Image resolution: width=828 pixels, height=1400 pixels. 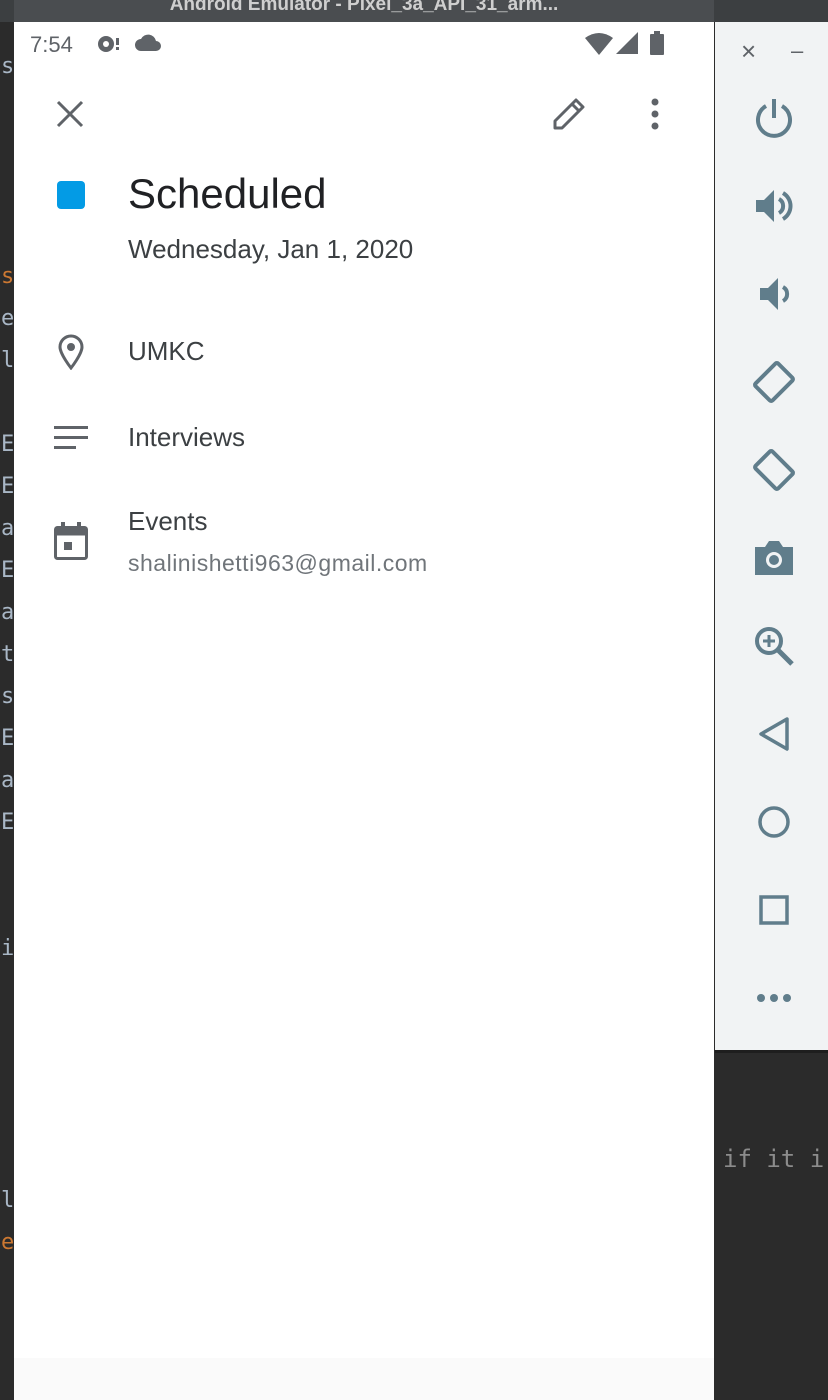 What do you see at coordinates (774, 294) in the screenshot?
I see `volume-down-icon` at bounding box center [774, 294].